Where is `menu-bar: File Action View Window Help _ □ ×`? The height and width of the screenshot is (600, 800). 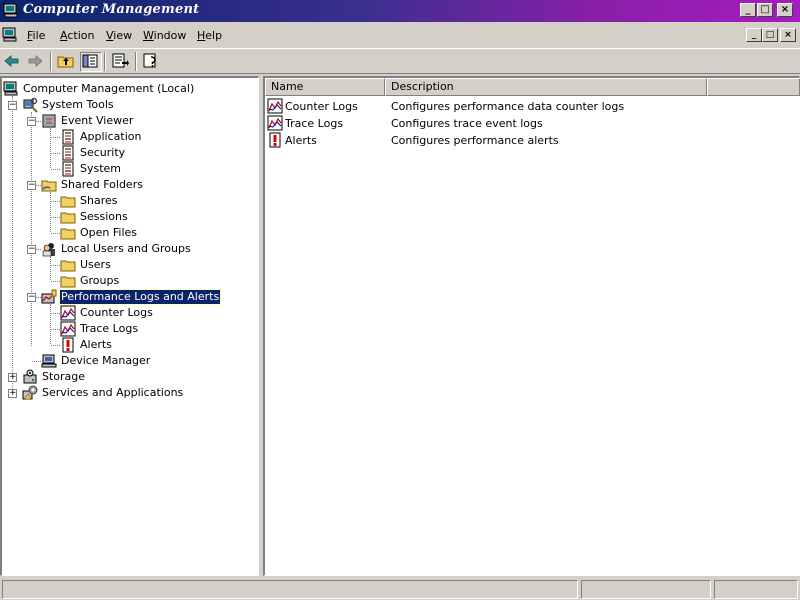 menu-bar: File Action View Window Help _ □ × is located at coordinates (400, 35).